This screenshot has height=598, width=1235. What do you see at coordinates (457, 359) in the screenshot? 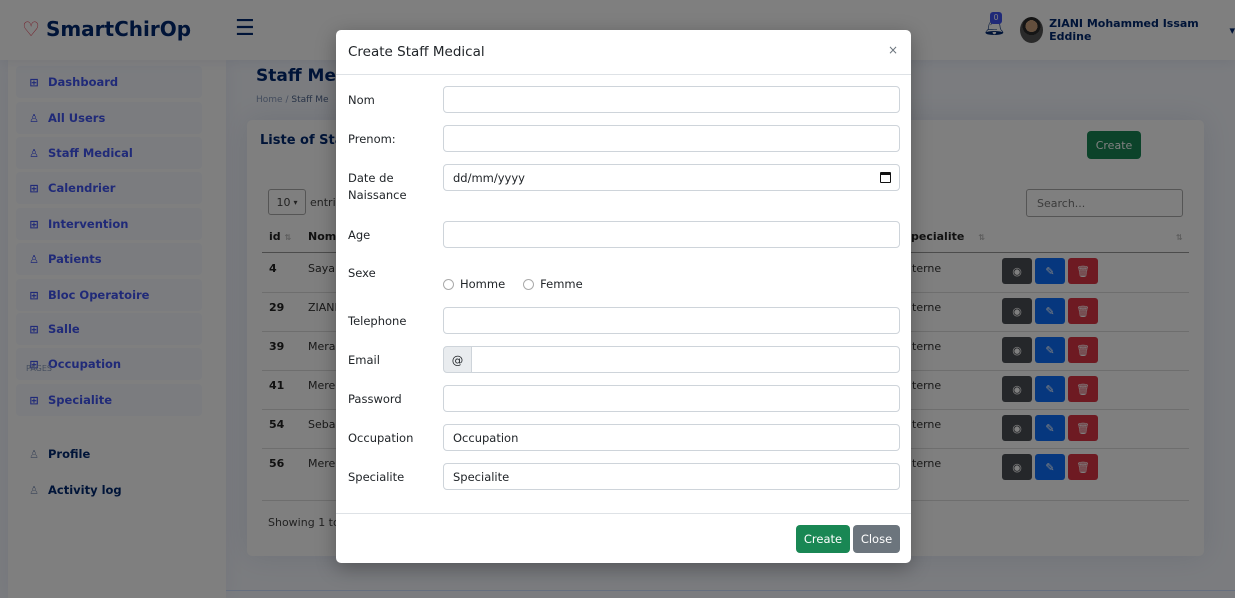
I see `email-at-addon: @` at bounding box center [457, 359].